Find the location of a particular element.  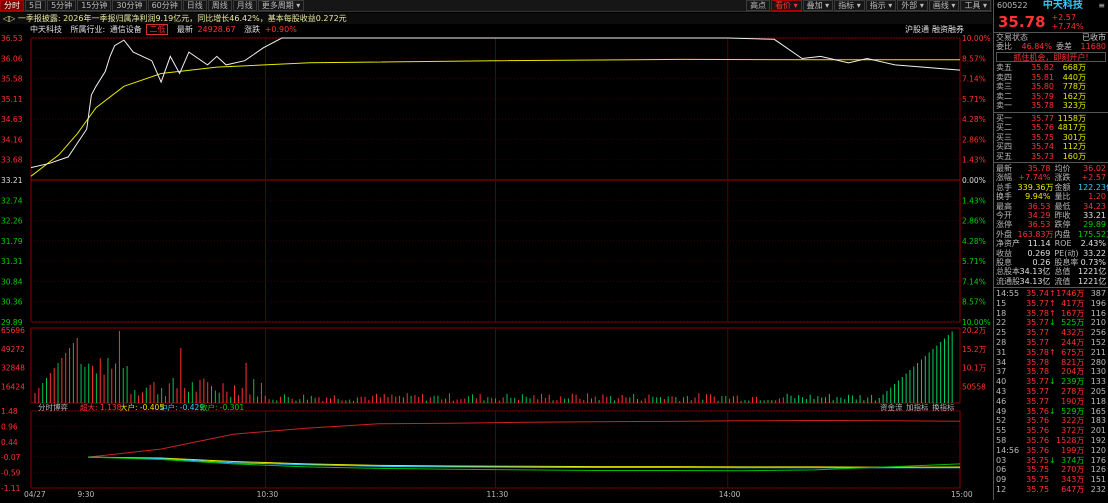

stat-row-cell: PE(动) is located at coordinates (1066, 253).